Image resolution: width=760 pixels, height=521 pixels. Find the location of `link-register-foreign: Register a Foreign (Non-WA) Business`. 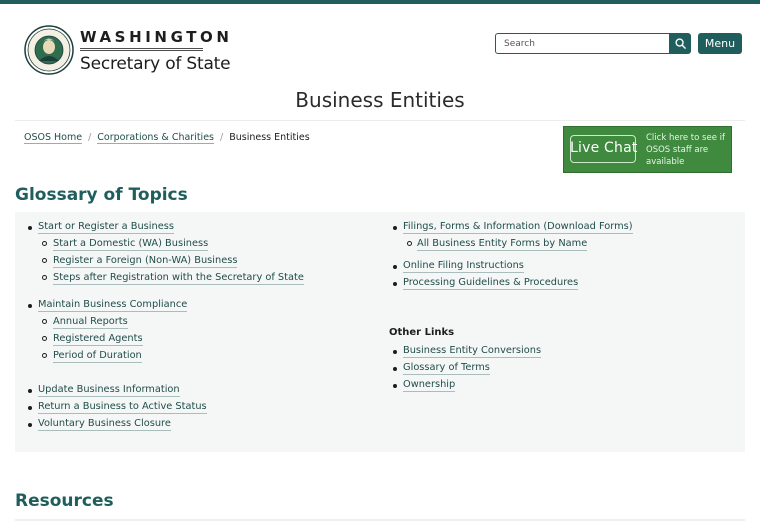

link-register-foreign: Register a Foreign (Non-WA) Business is located at coordinates (145, 261).